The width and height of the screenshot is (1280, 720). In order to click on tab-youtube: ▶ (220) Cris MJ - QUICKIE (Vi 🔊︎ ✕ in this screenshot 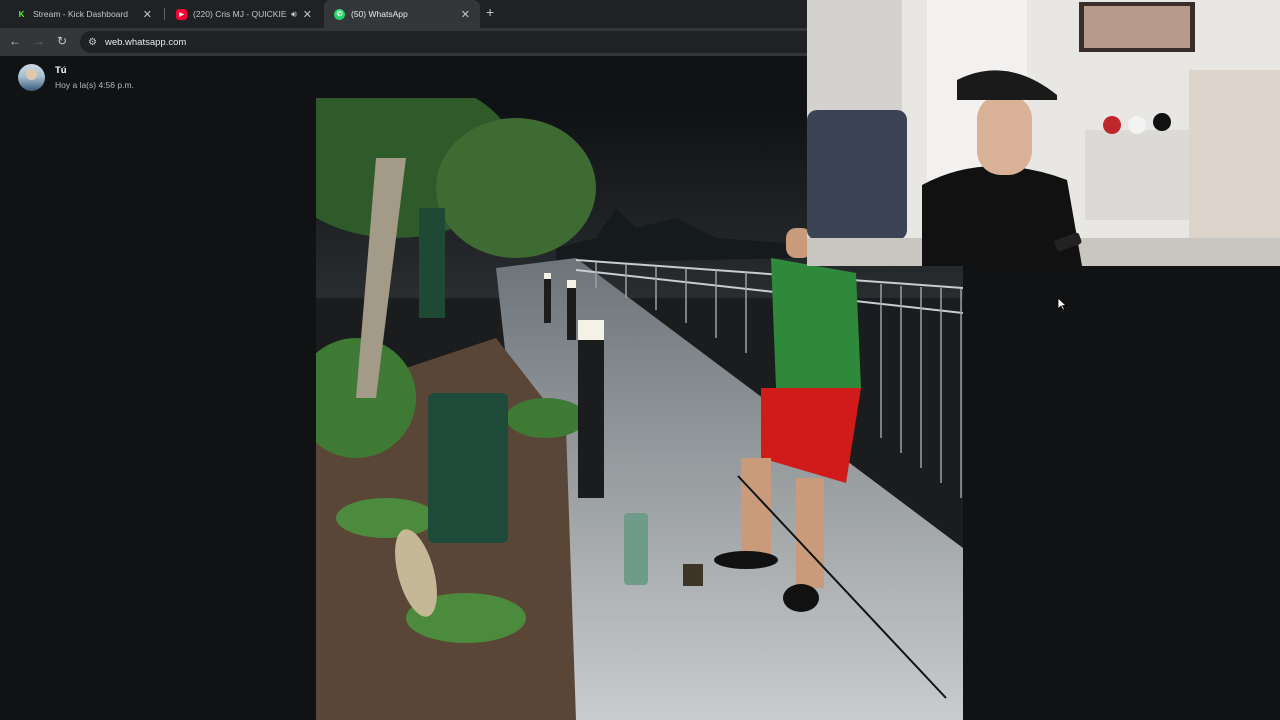, I will do `click(244, 14)`.